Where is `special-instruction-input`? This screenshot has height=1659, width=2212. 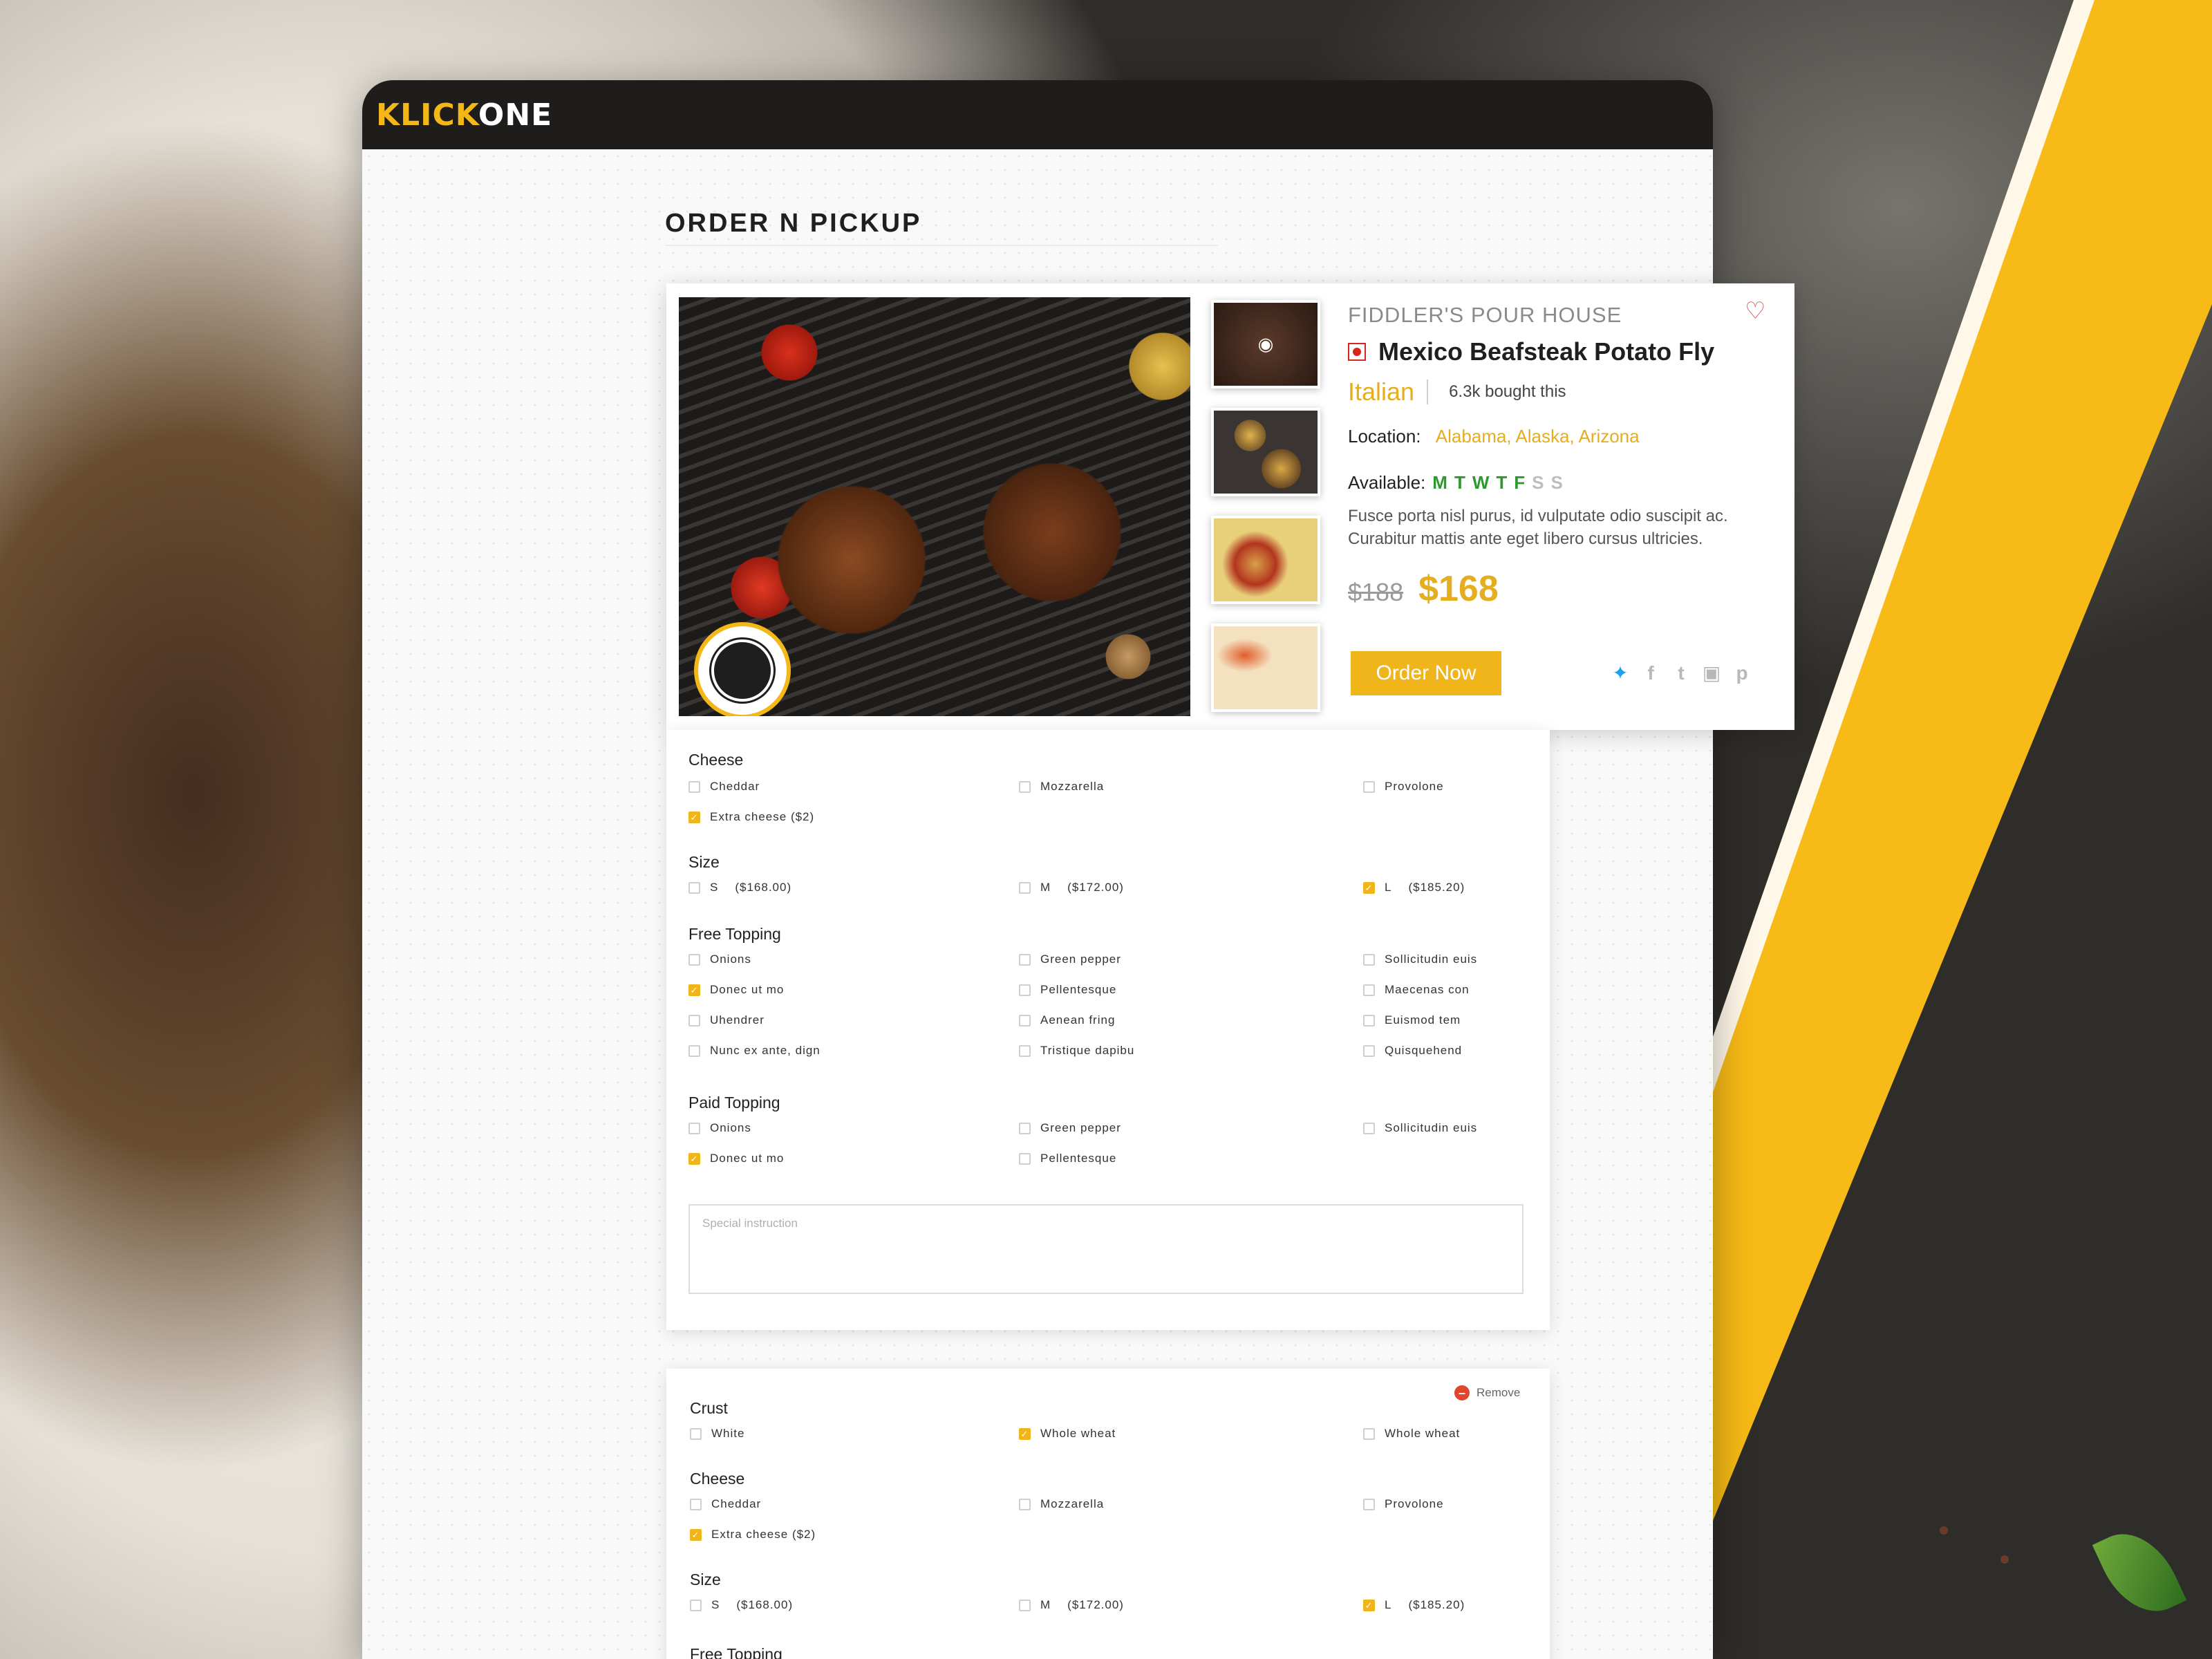
special-instruction-input is located at coordinates (1106, 1249).